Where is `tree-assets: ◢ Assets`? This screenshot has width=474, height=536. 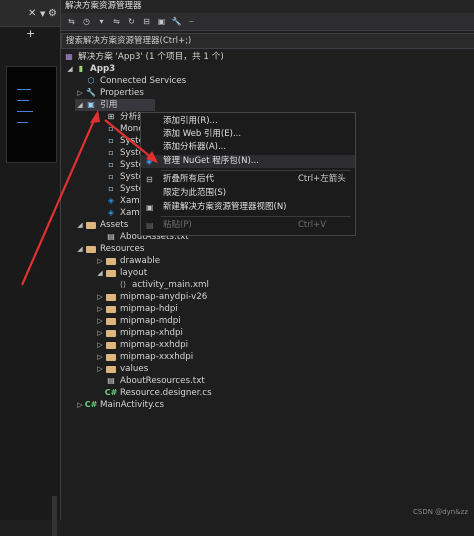
tree-assets: ◢ Assets is located at coordinates (101, 225).